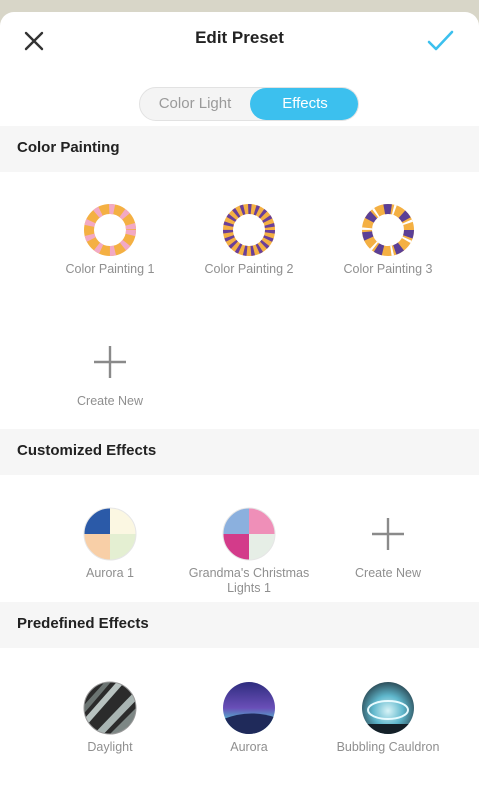  I want to click on predefined-effect-daylight: Daylight, so click(110, 717).